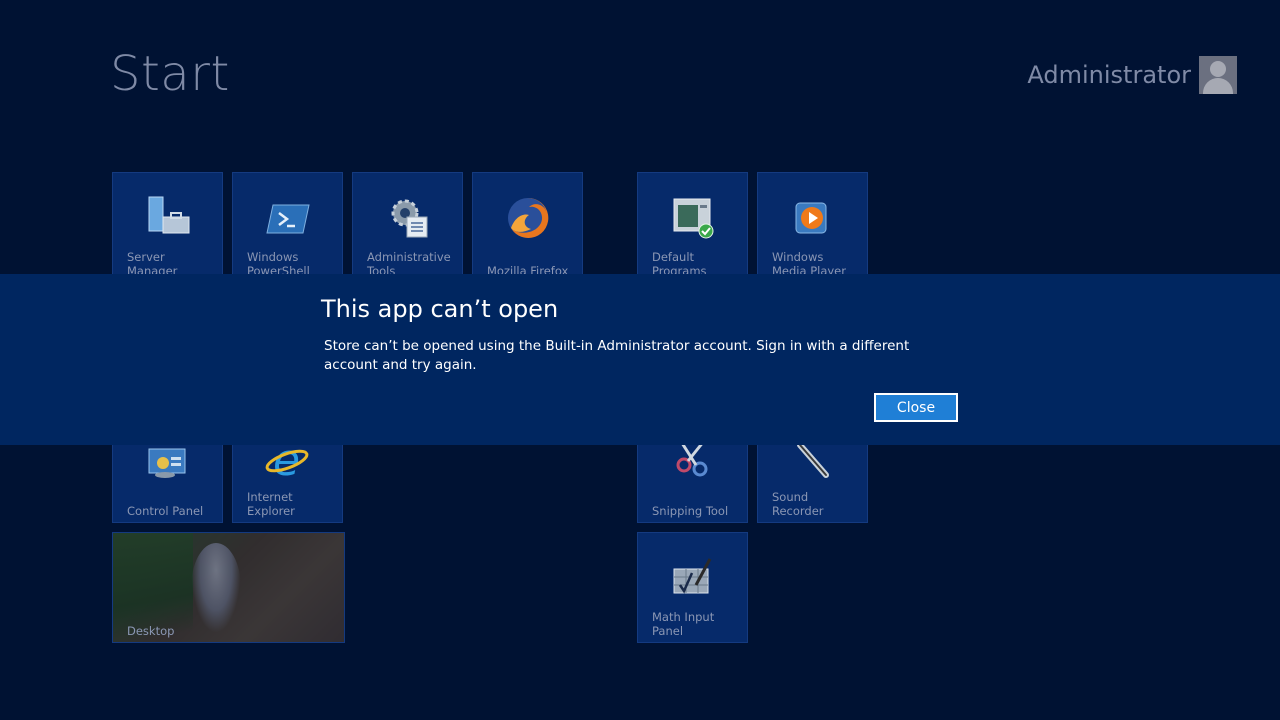 The height and width of the screenshot is (720, 1280). I want to click on tile-windows-powershell: Windows PowerShell, so click(287, 227).